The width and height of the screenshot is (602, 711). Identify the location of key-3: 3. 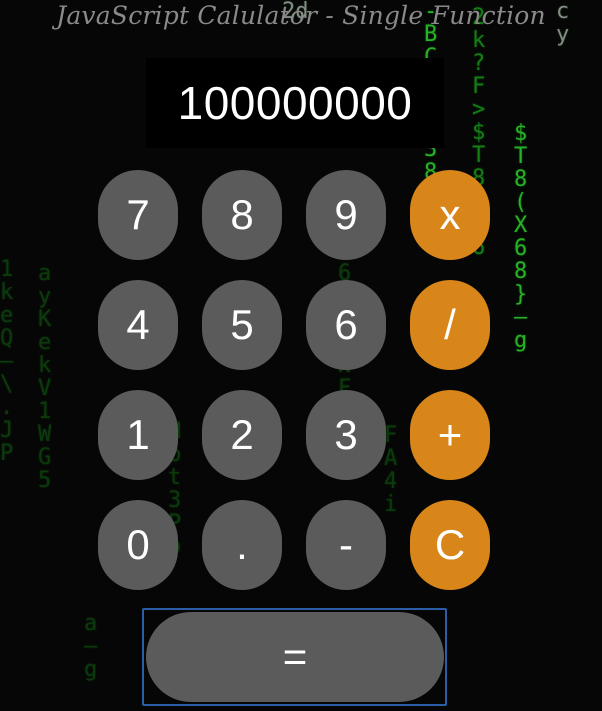
(346, 435).